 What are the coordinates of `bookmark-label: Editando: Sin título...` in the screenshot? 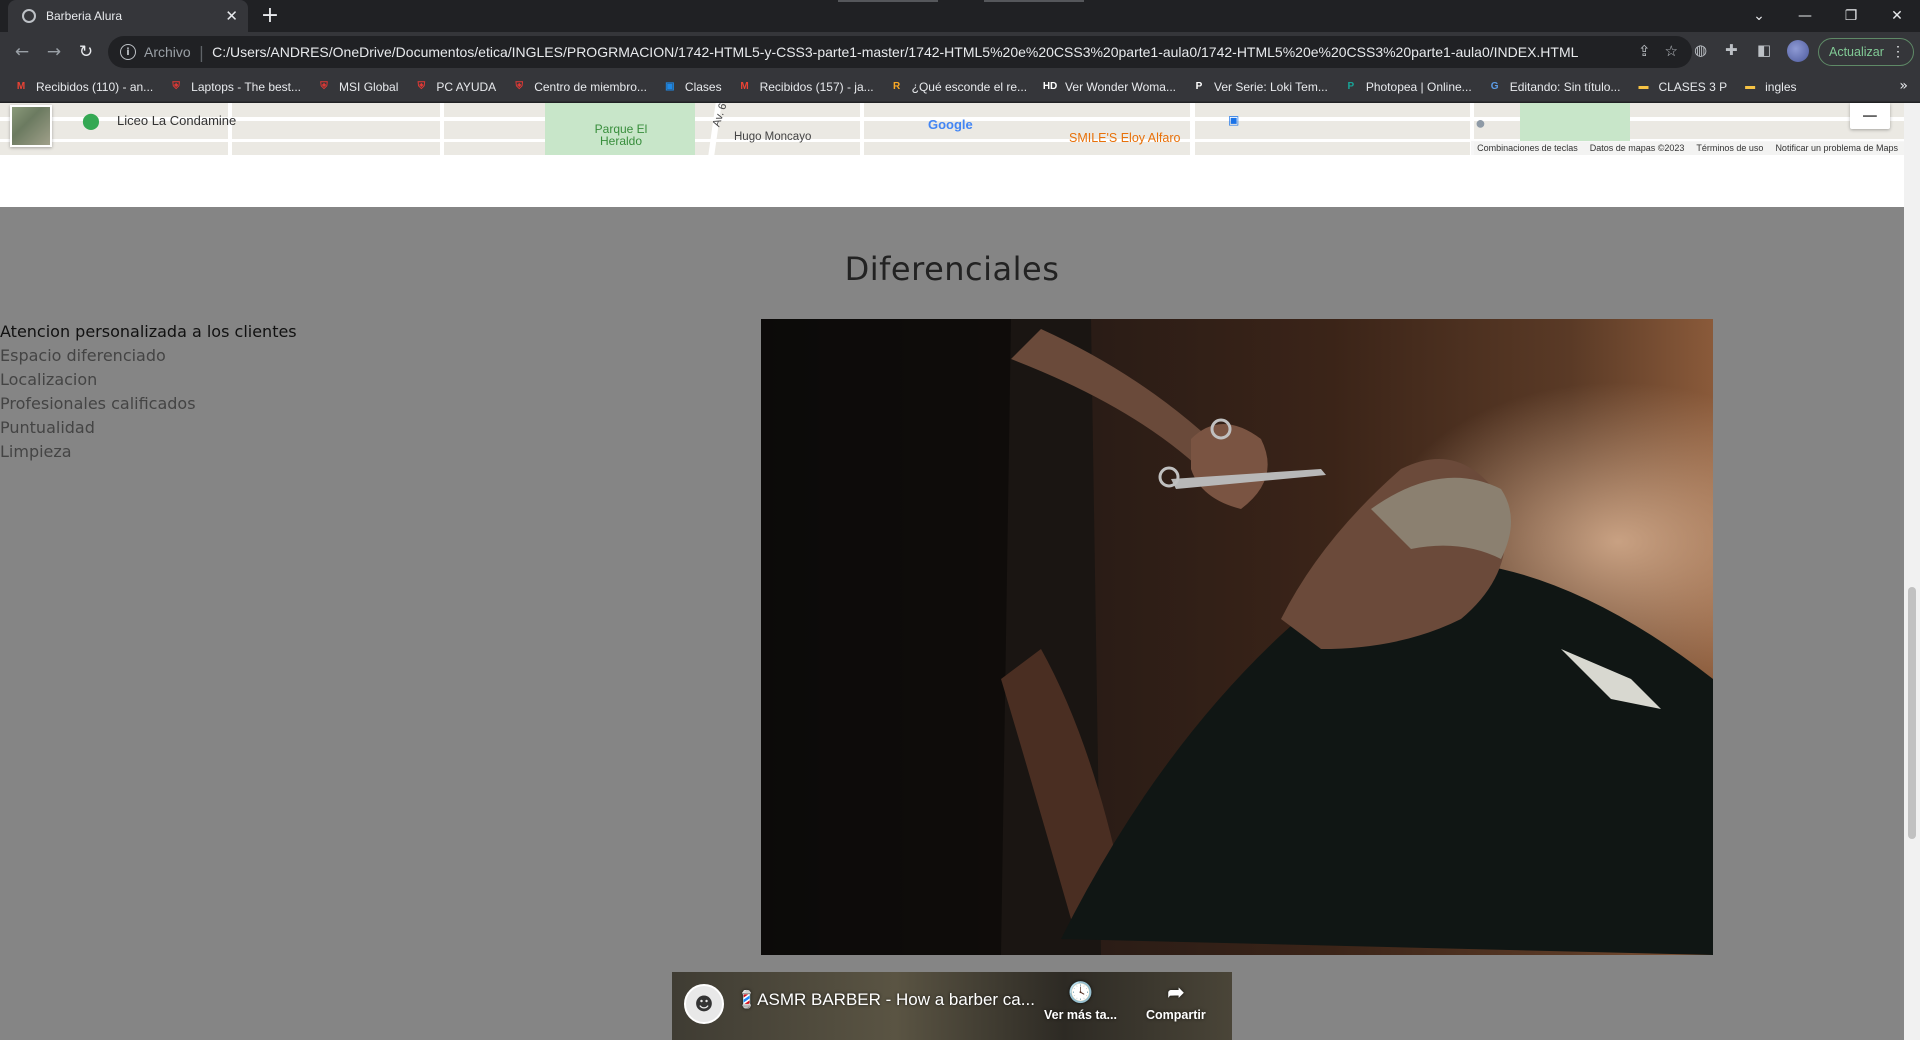 It's located at (1565, 86).